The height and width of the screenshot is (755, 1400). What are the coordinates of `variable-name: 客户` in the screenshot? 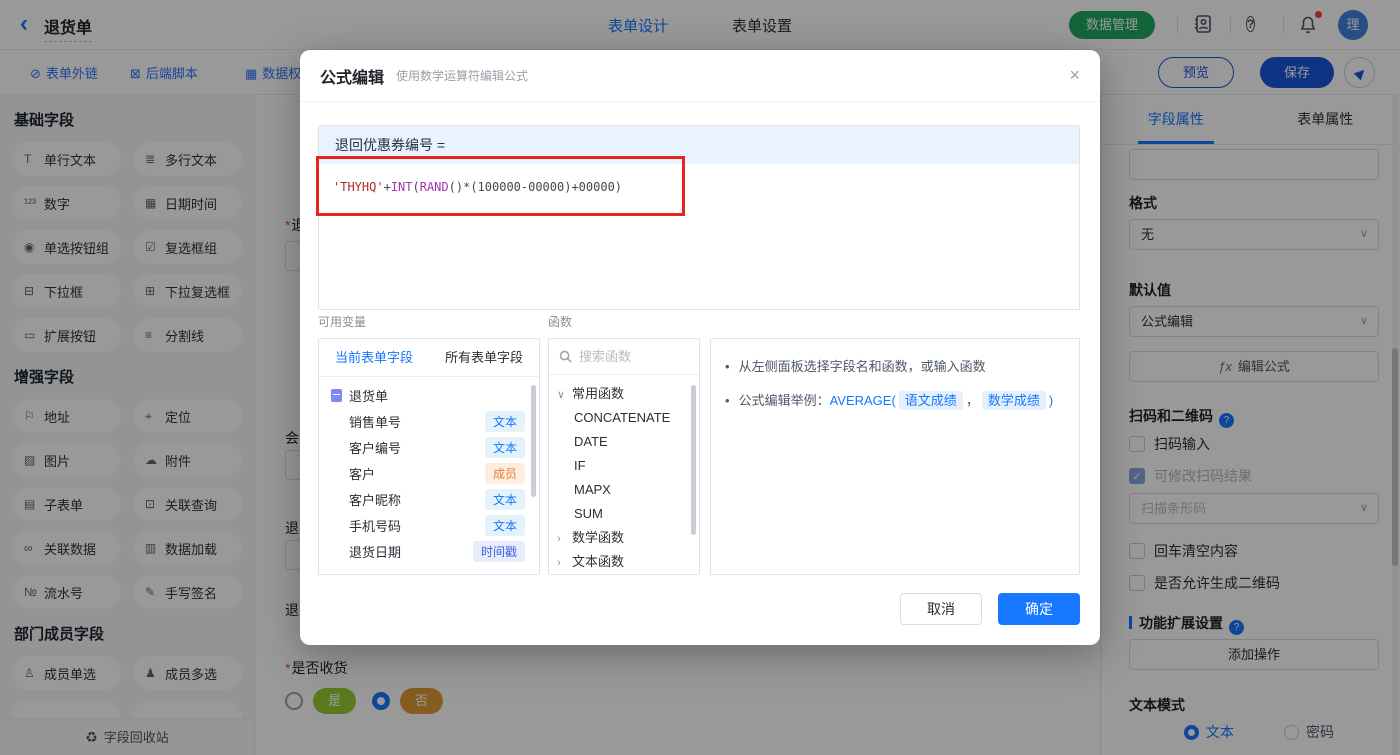 It's located at (362, 474).